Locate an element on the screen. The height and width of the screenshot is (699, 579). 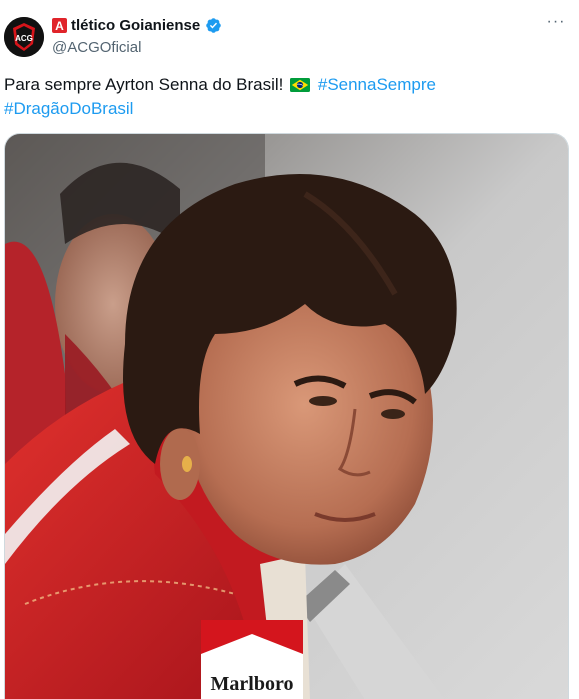
red-a-badge-icon: A is located at coordinates (59, 25).